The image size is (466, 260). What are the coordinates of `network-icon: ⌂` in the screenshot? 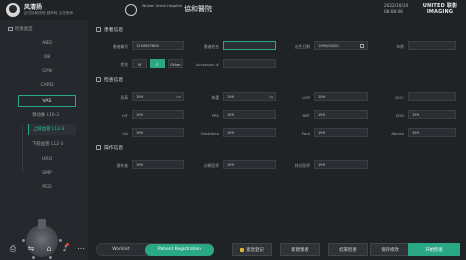 It's located at (49, 249).